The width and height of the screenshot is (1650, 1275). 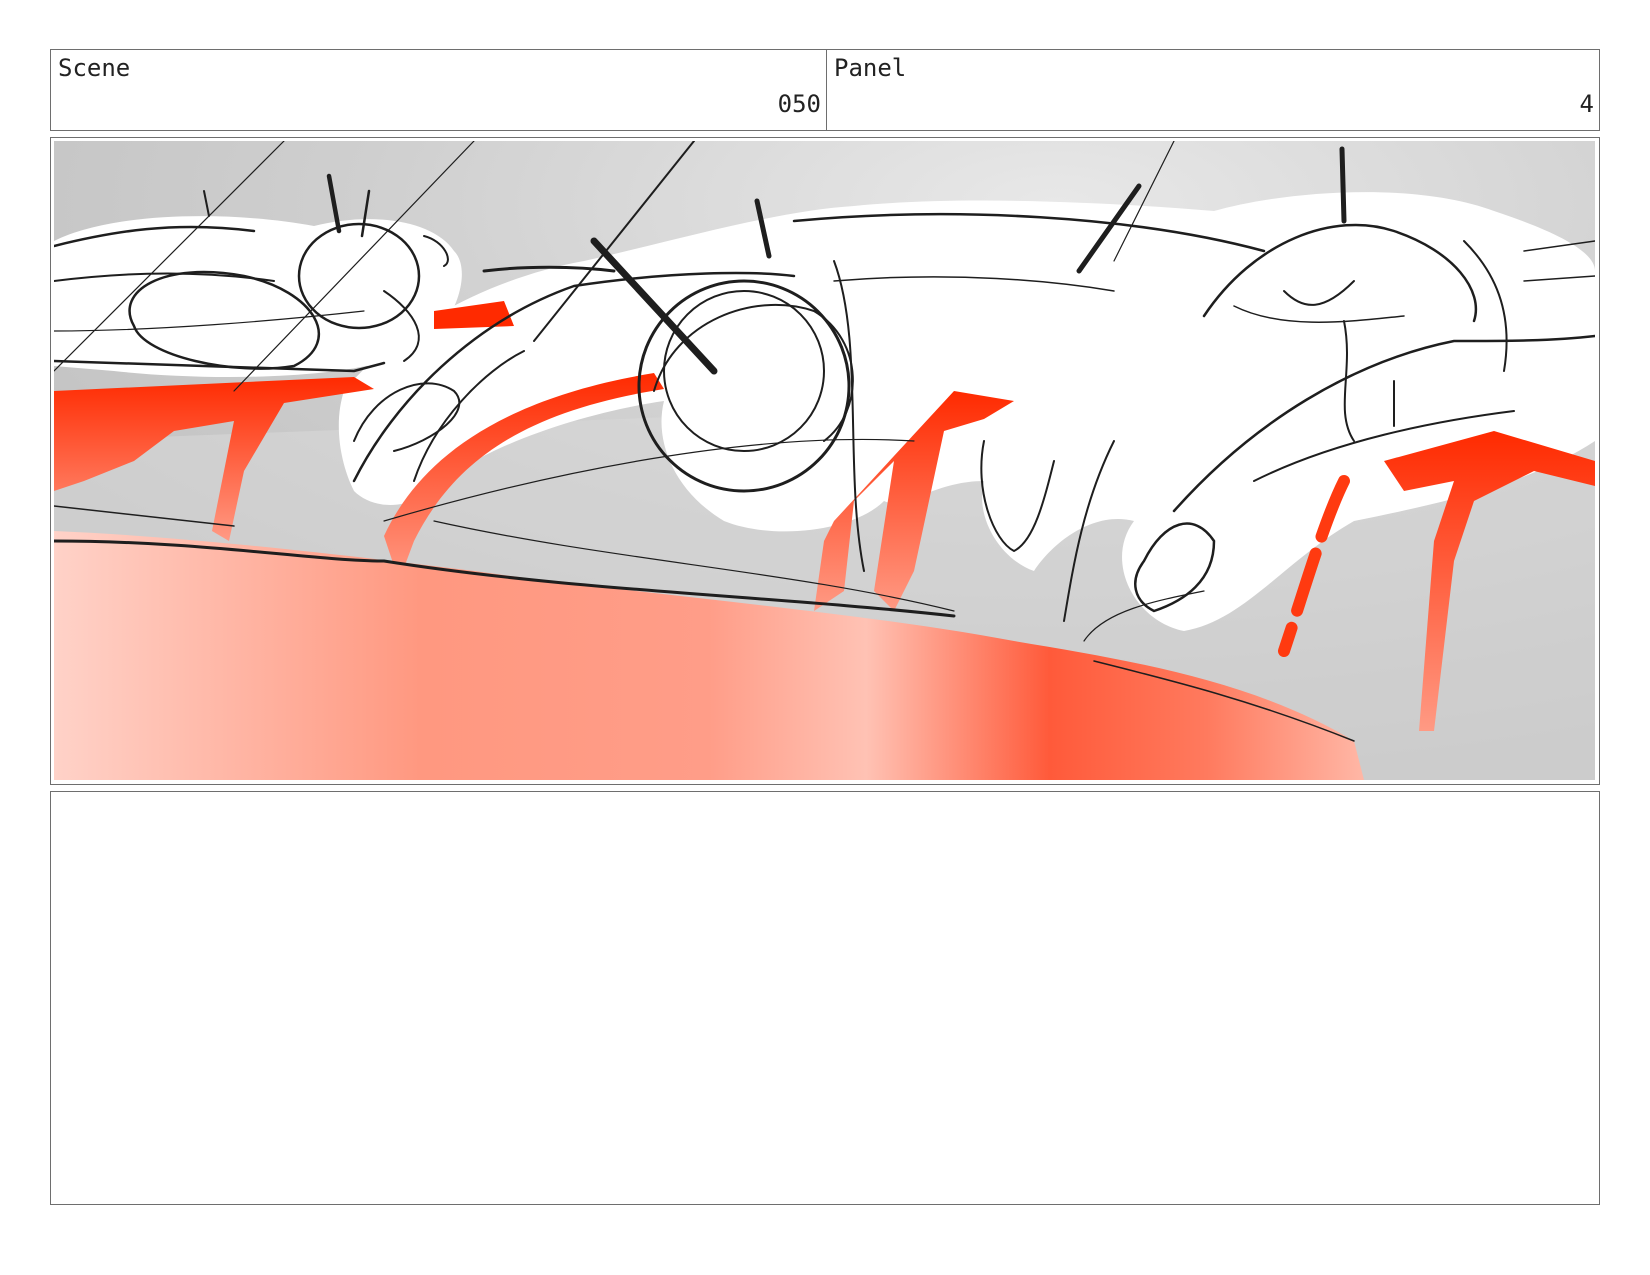 I want to click on scene-label: Scene, so click(x=94, y=68).